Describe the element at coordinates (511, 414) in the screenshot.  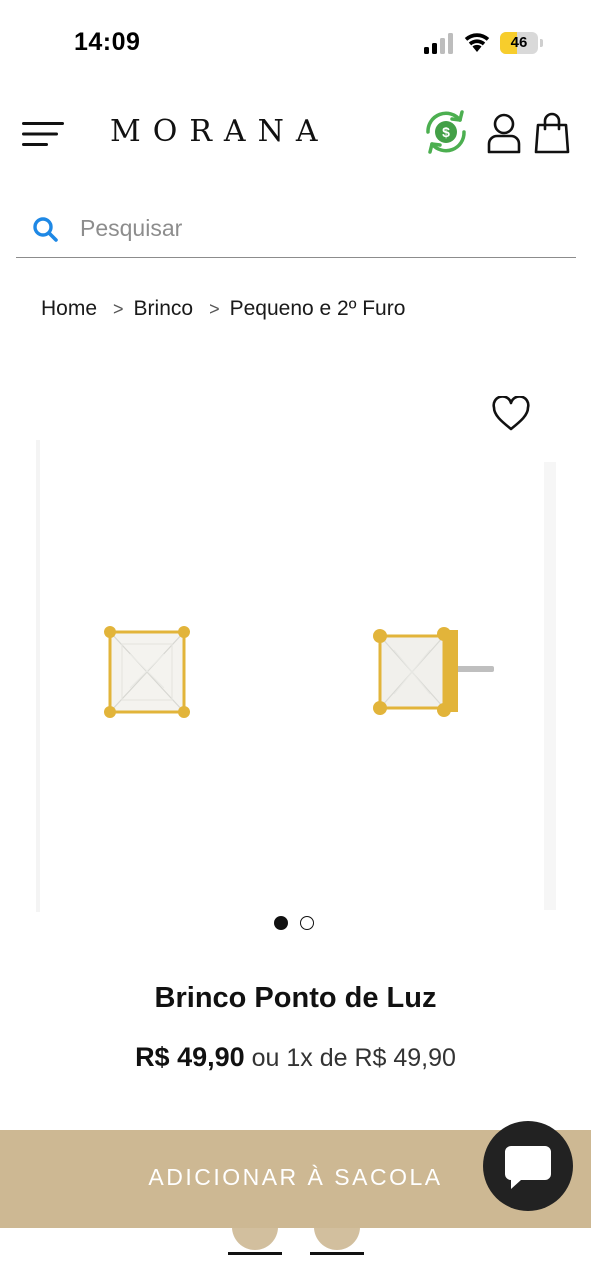
I see `heart-icon` at that location.